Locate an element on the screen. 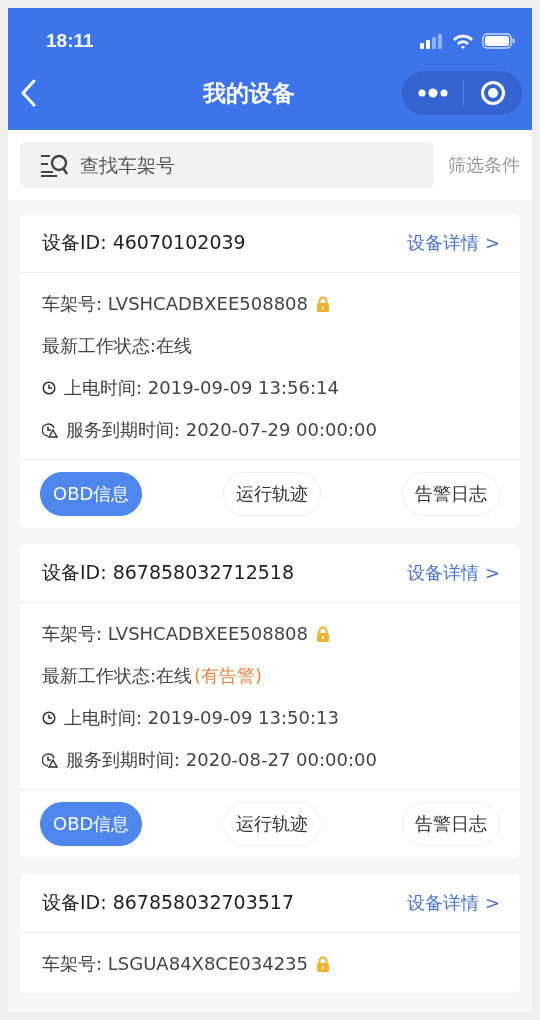  page-title: 我的设备 is located at coordinates (248, 93).